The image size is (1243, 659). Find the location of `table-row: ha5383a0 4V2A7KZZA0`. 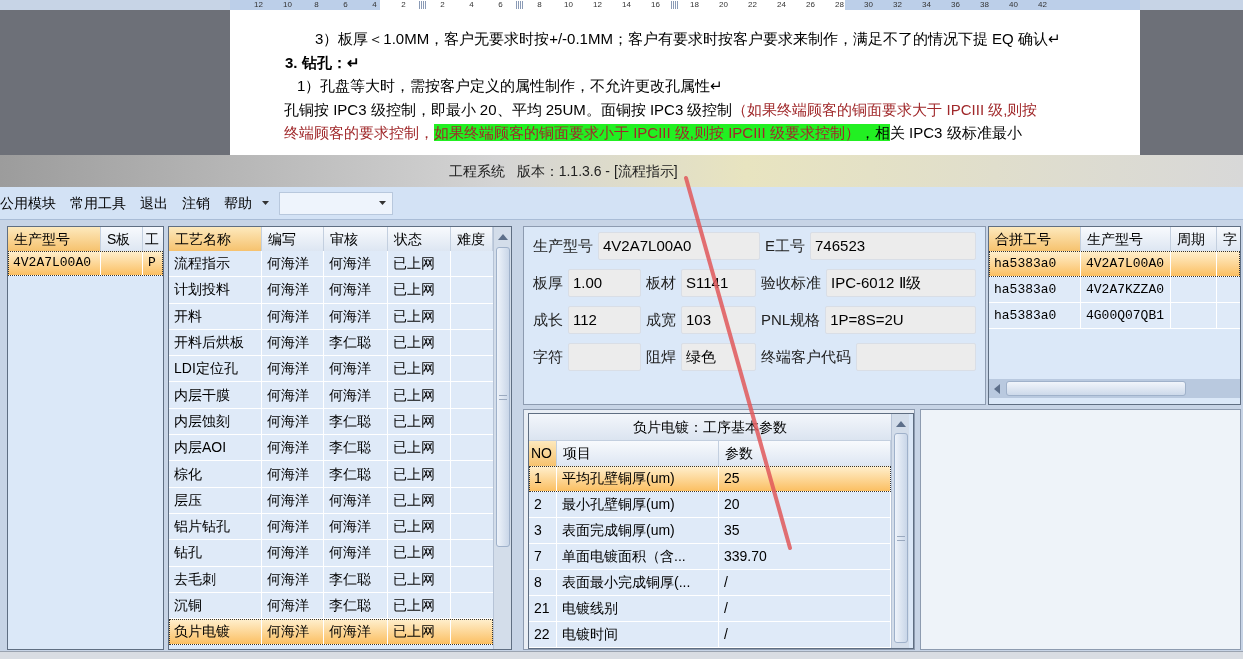

table-row: ha5383a0 4V2A7KZZA0 is located at coordinates (1114, 290).